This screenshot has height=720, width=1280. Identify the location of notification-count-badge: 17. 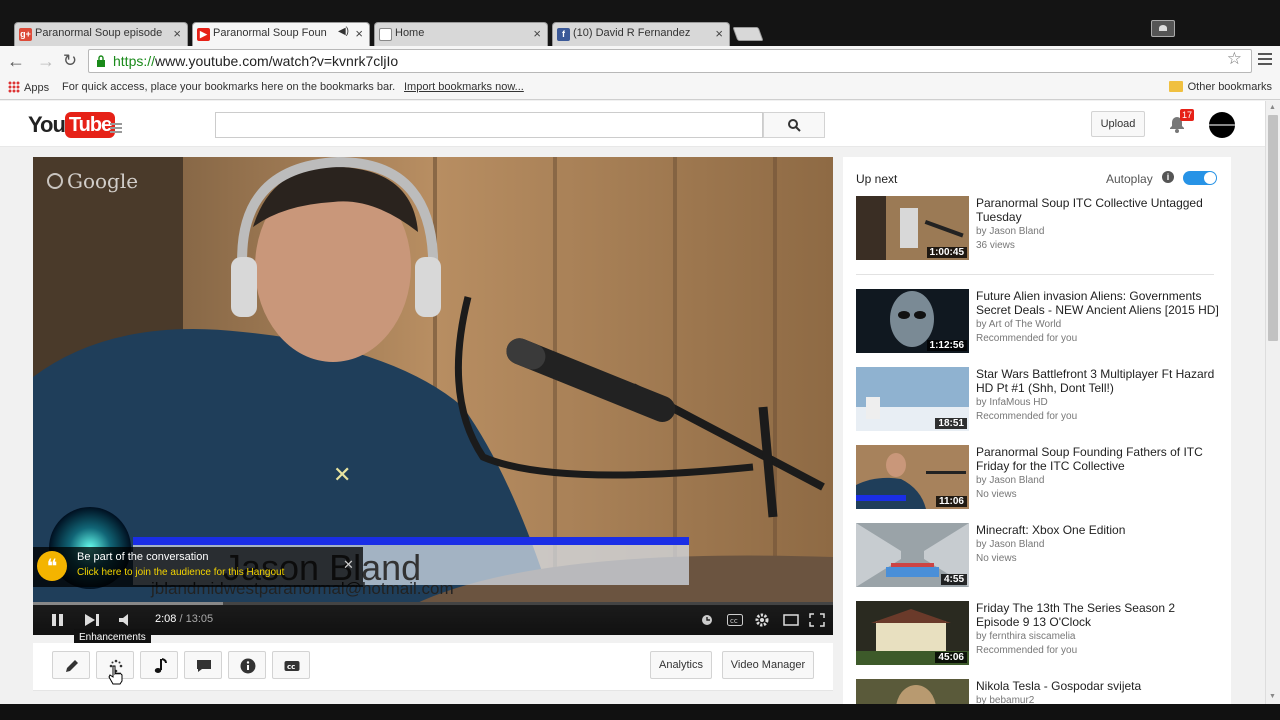
(1187, 115).